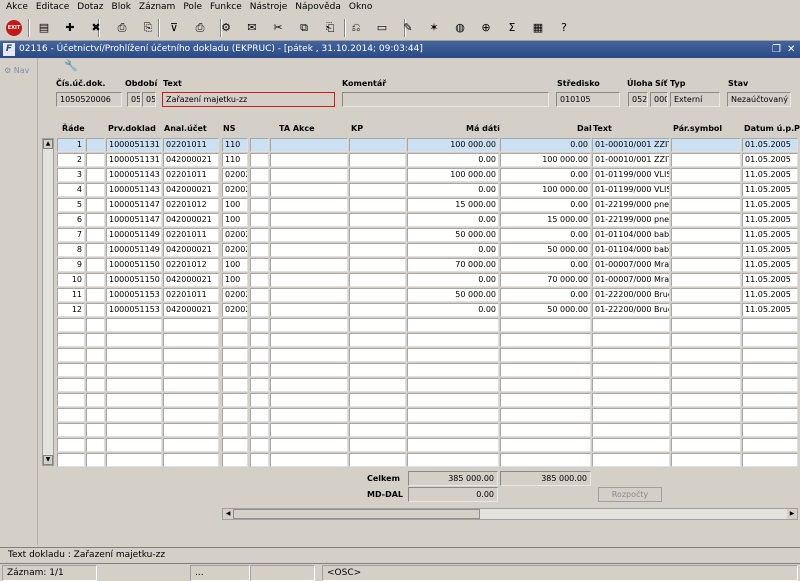 This screenshot has width=800, height=581. I want to click on table-cell-n: 4, so click(71, 190).